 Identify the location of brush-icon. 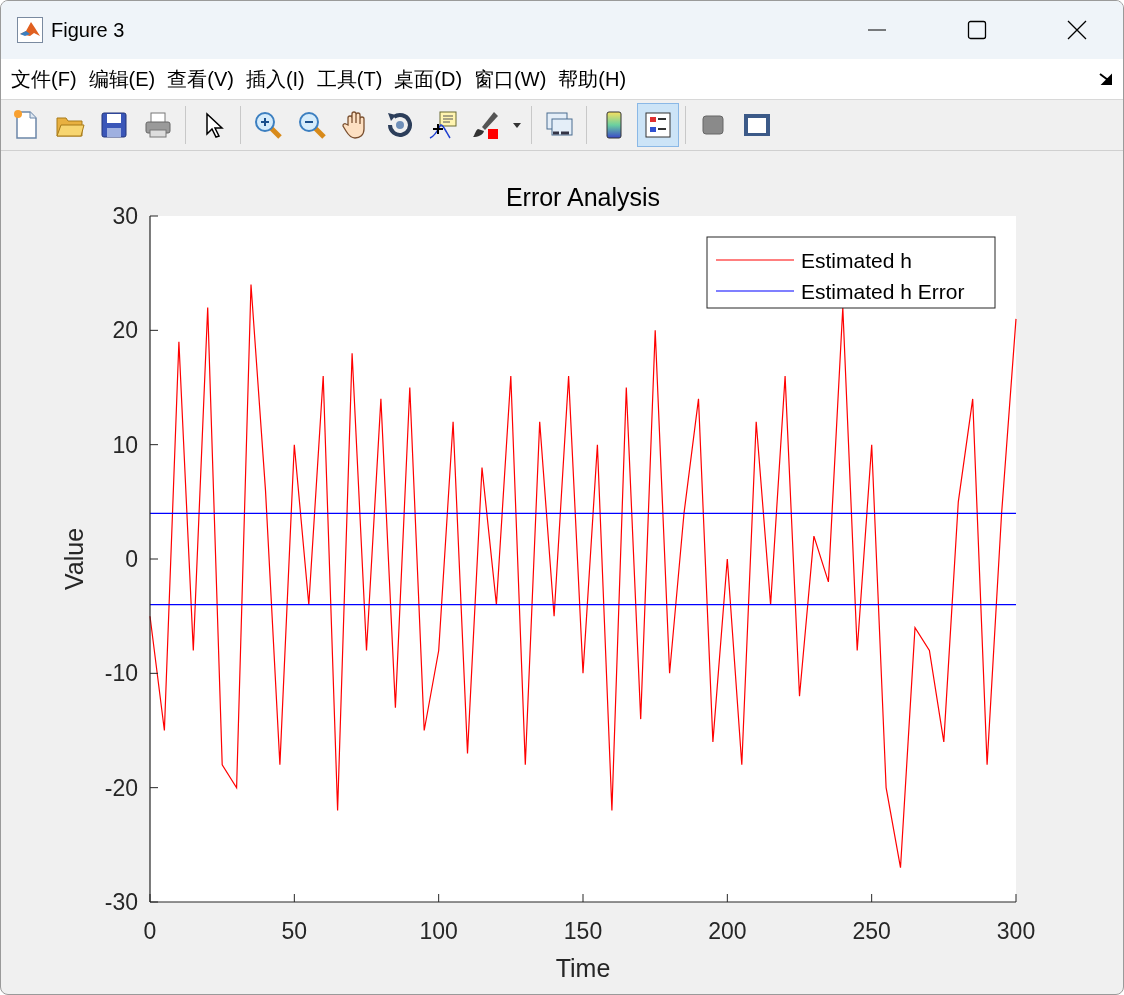
(496, 125).